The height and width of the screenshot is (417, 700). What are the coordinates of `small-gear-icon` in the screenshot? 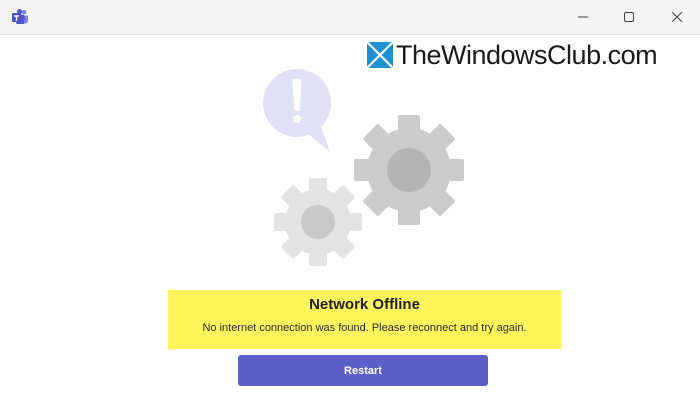 It's located at (318, 222).